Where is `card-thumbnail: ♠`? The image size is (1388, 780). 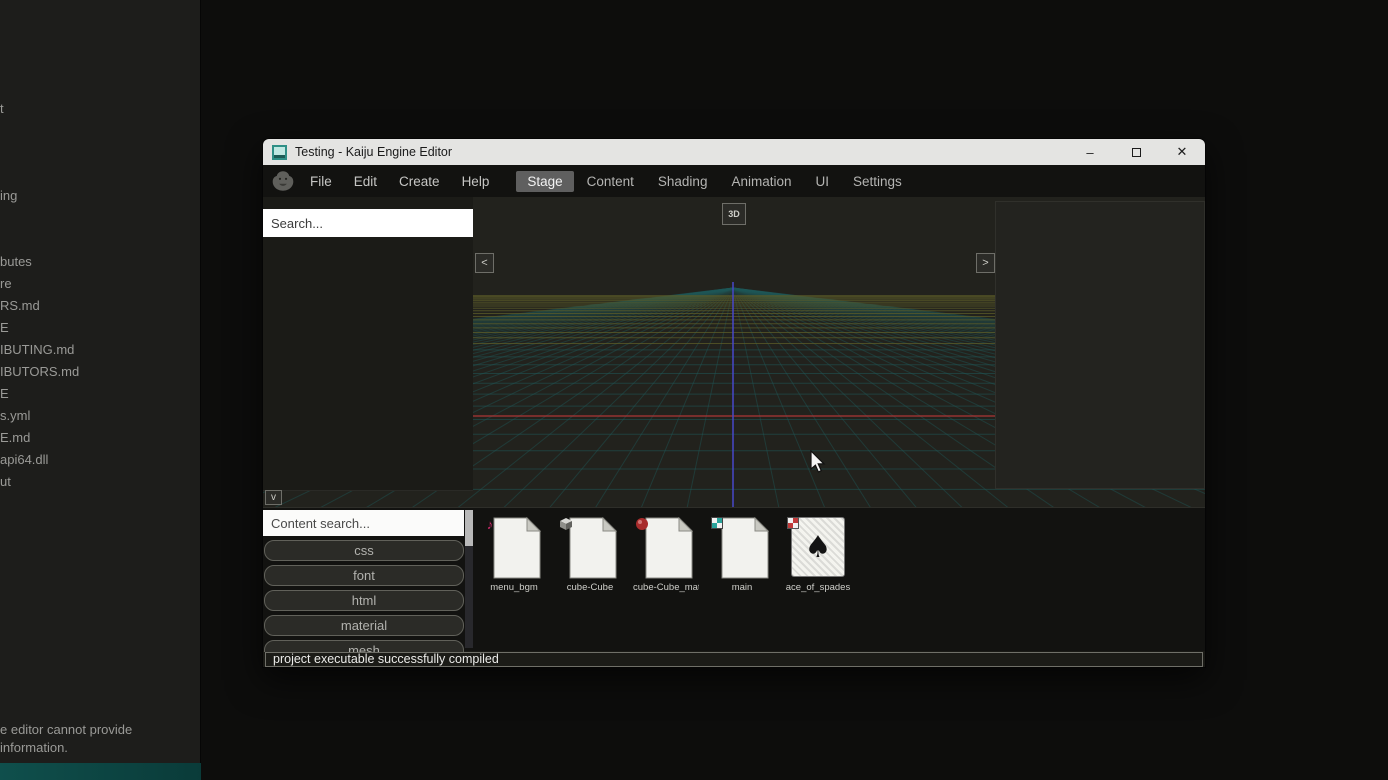
card-thumbnail: ♠ is located at coordinates (818, 548).